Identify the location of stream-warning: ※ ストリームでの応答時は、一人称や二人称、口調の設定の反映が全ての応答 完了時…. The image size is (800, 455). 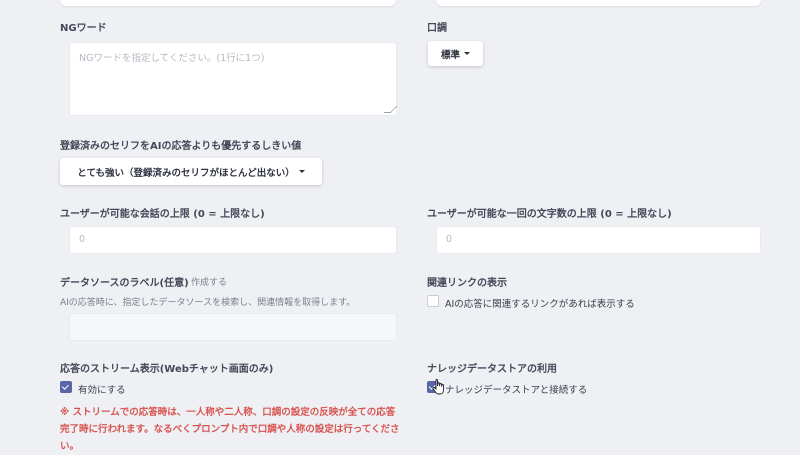
(230, 429).